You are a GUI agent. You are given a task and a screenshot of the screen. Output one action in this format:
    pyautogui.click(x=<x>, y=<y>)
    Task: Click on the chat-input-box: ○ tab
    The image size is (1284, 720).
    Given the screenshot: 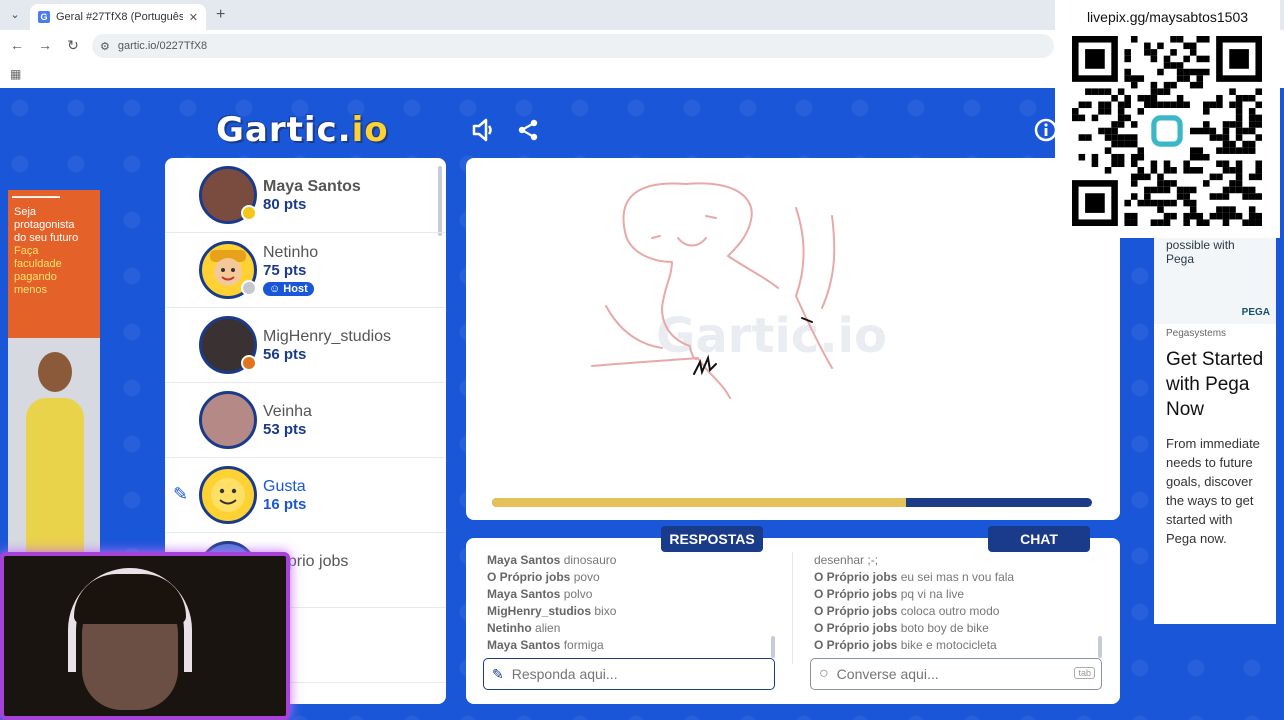 What is the action you would take?
    pyautogui.click(x=956, y=674)
    